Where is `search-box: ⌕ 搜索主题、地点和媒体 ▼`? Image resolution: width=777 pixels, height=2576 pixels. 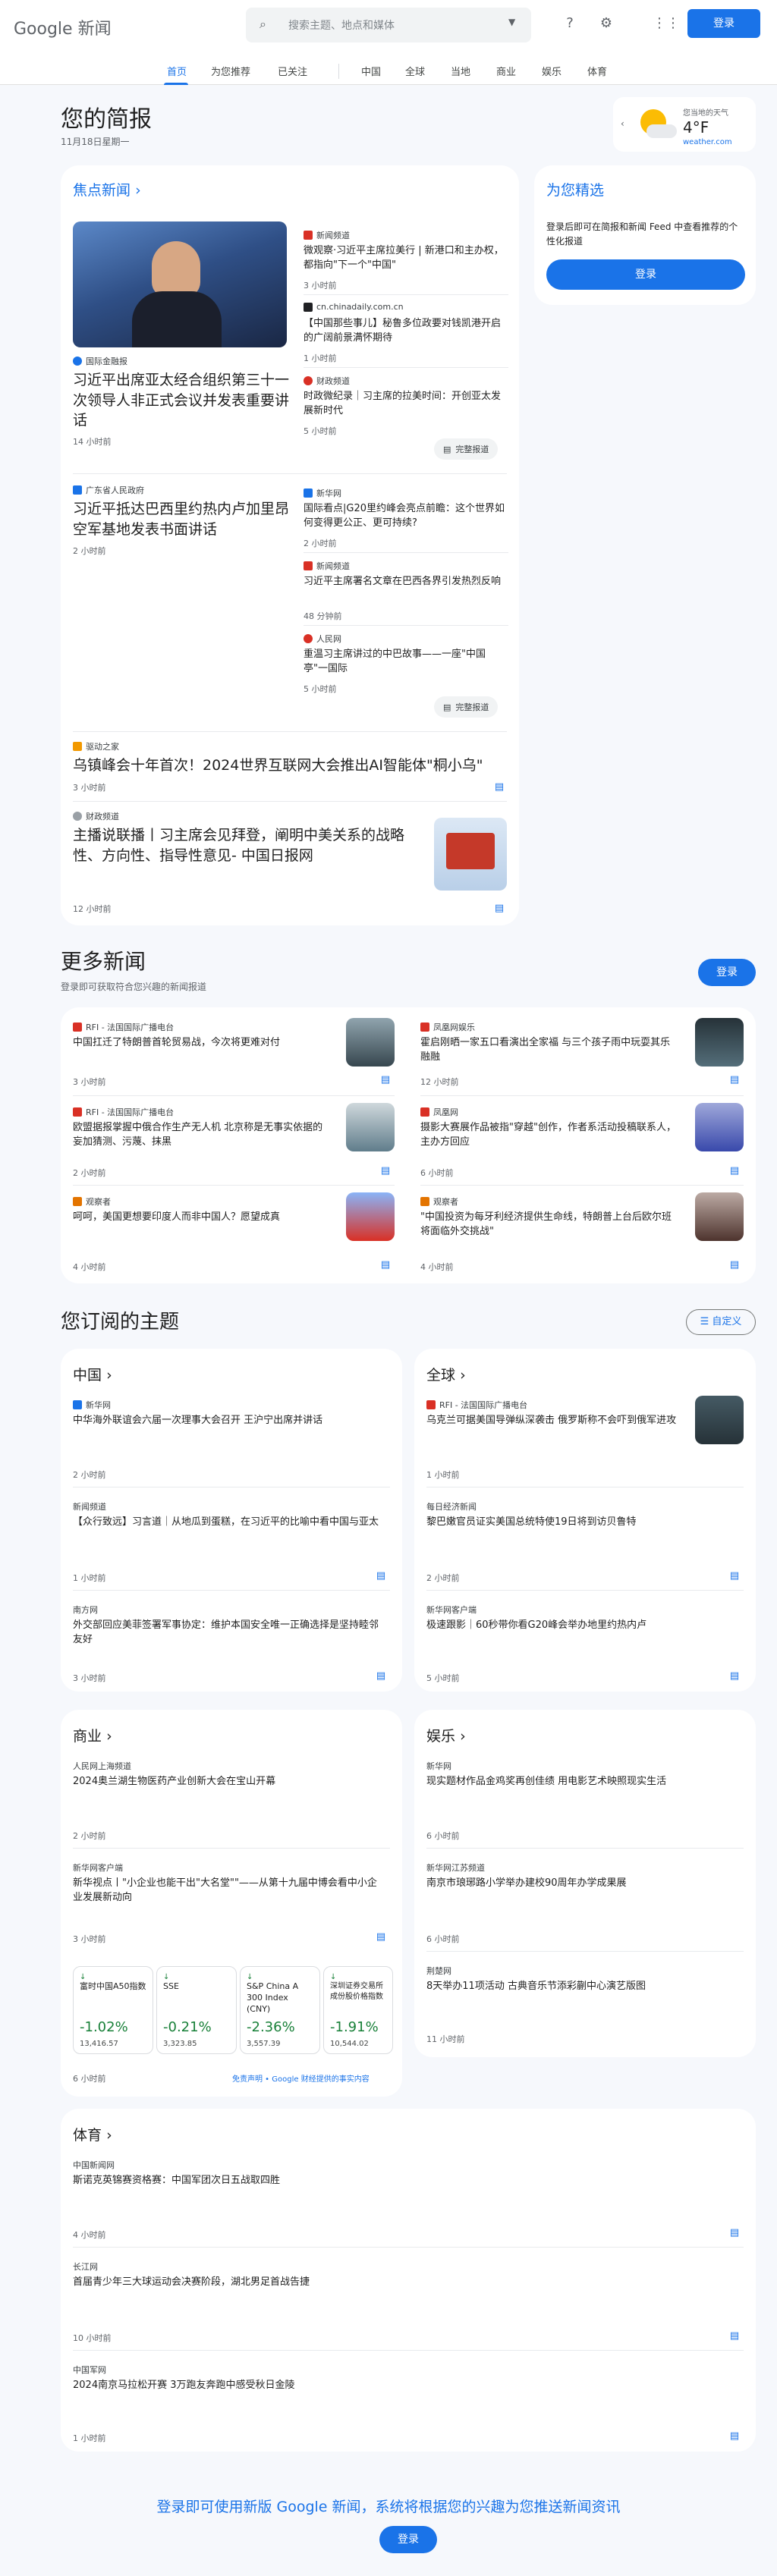 search-box: ⌕ 搜索主题、地点和媒体 ▼ is located at coordinates (388, 25).